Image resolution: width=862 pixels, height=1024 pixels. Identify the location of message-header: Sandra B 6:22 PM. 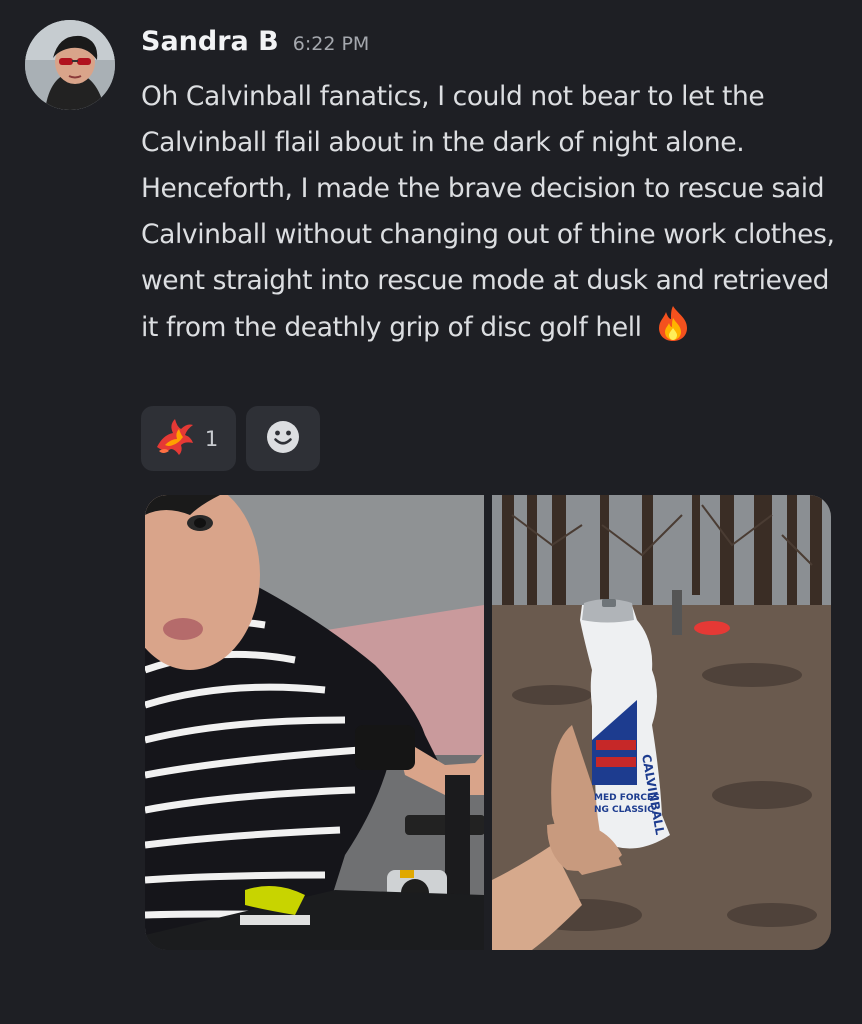
(255, 41).